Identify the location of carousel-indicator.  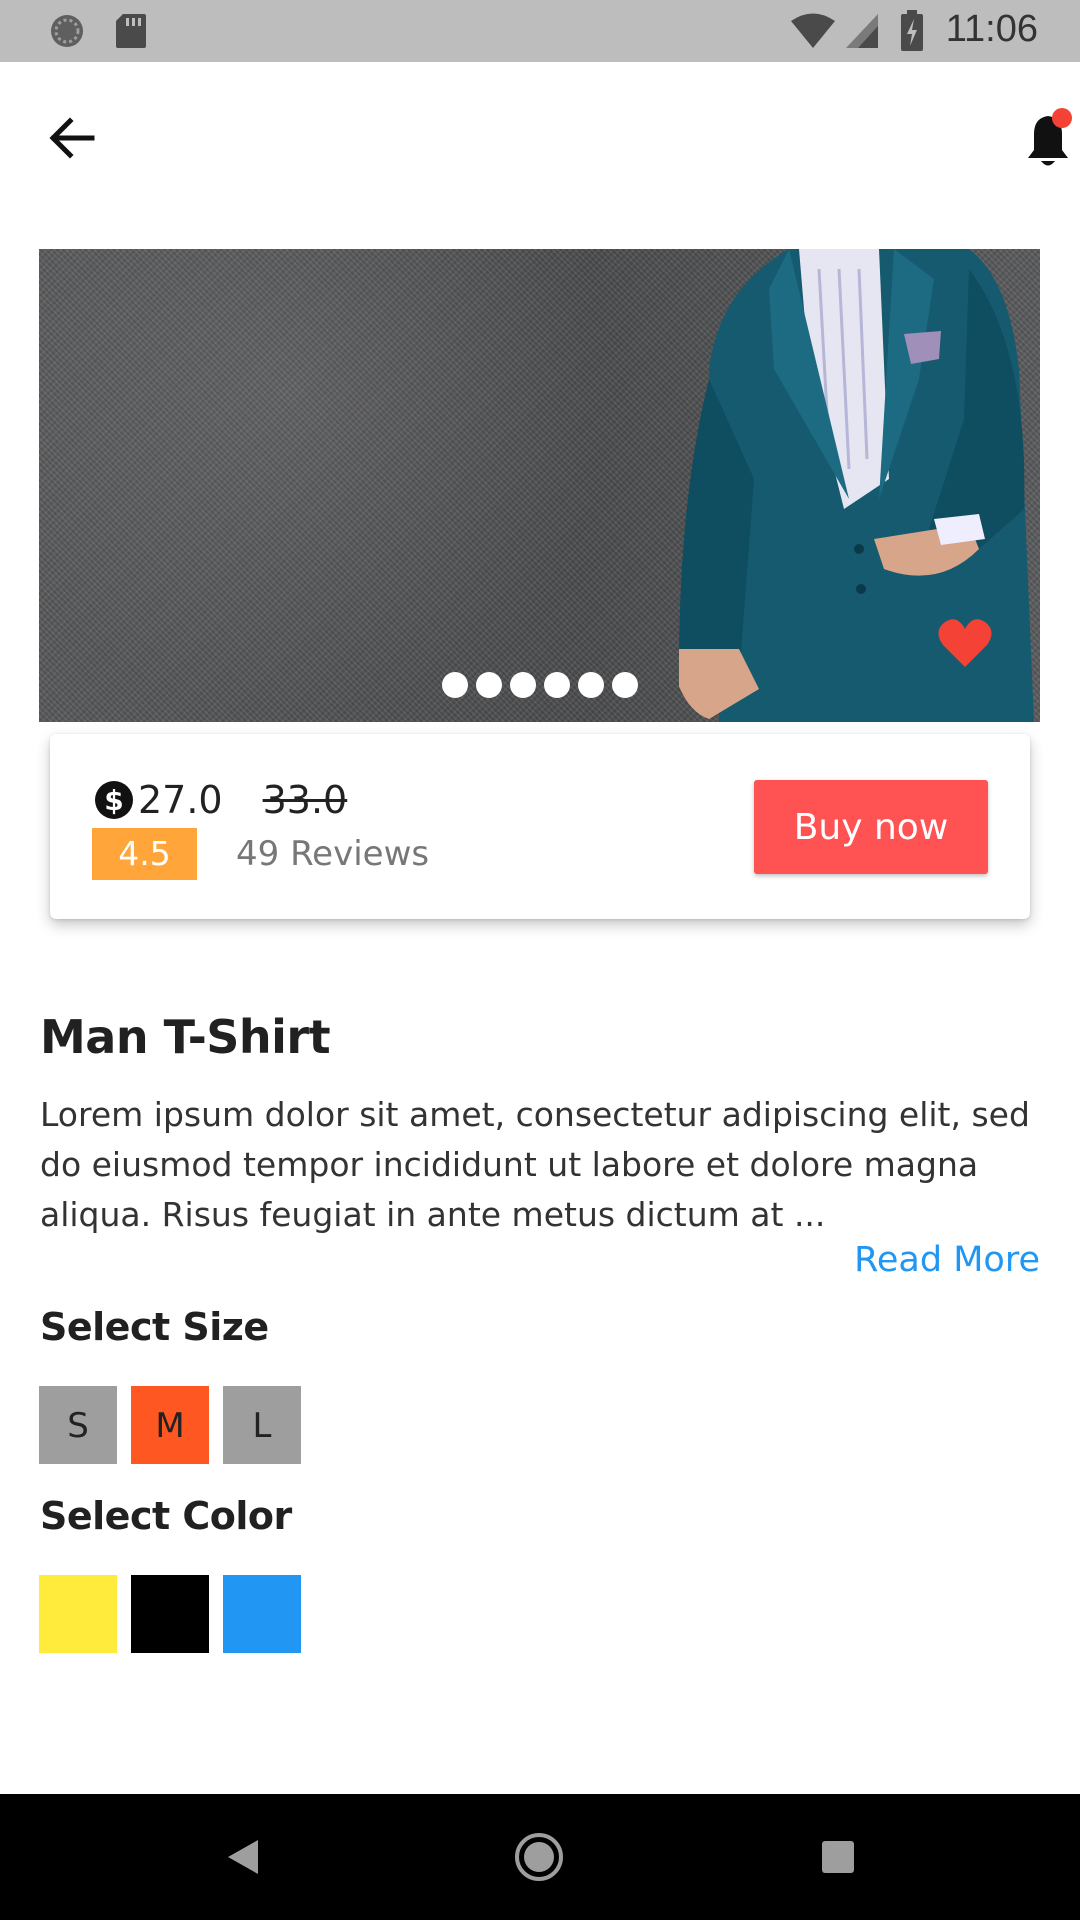
(539, 685).